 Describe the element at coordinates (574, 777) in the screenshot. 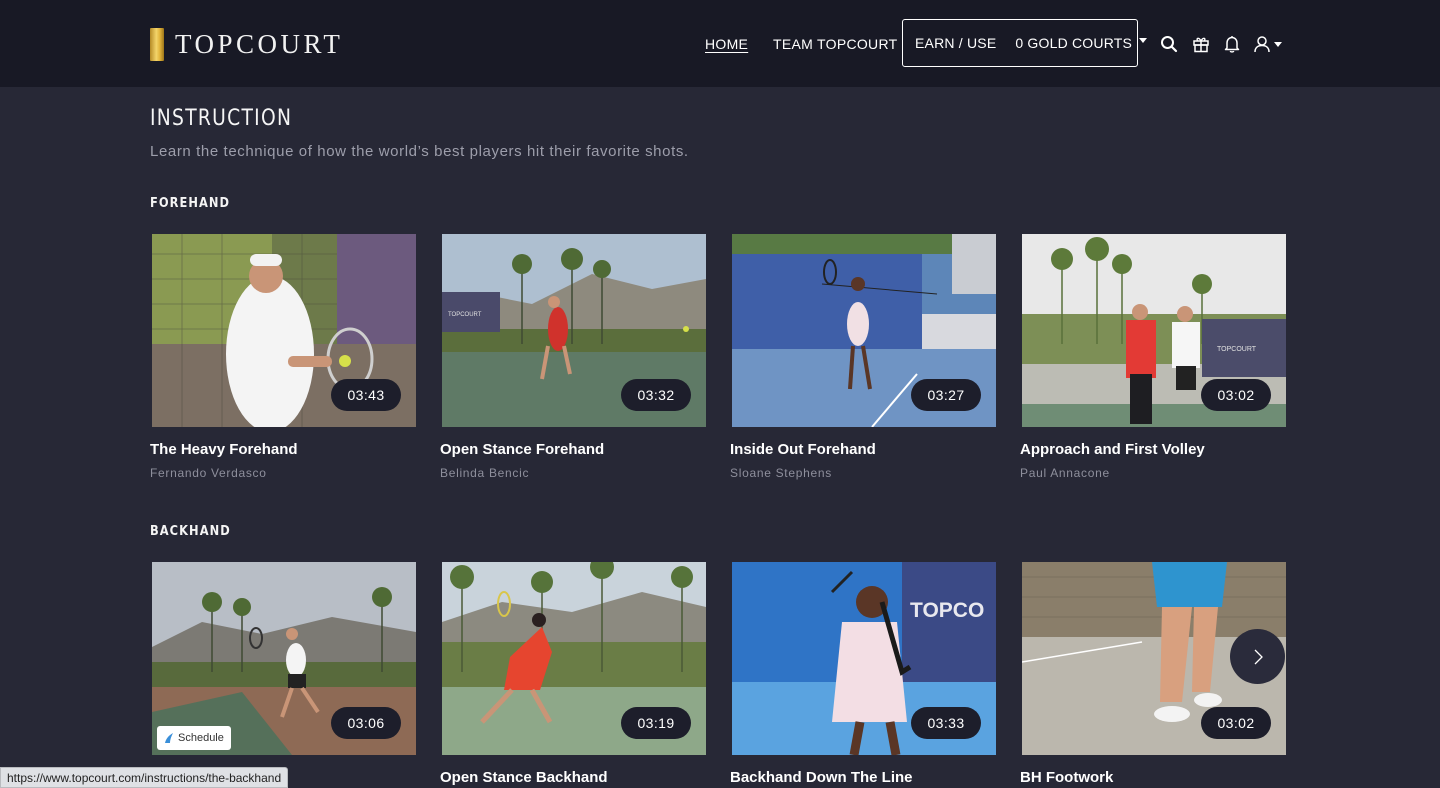

I see `video-title: Open Stance Backhand` at that location.